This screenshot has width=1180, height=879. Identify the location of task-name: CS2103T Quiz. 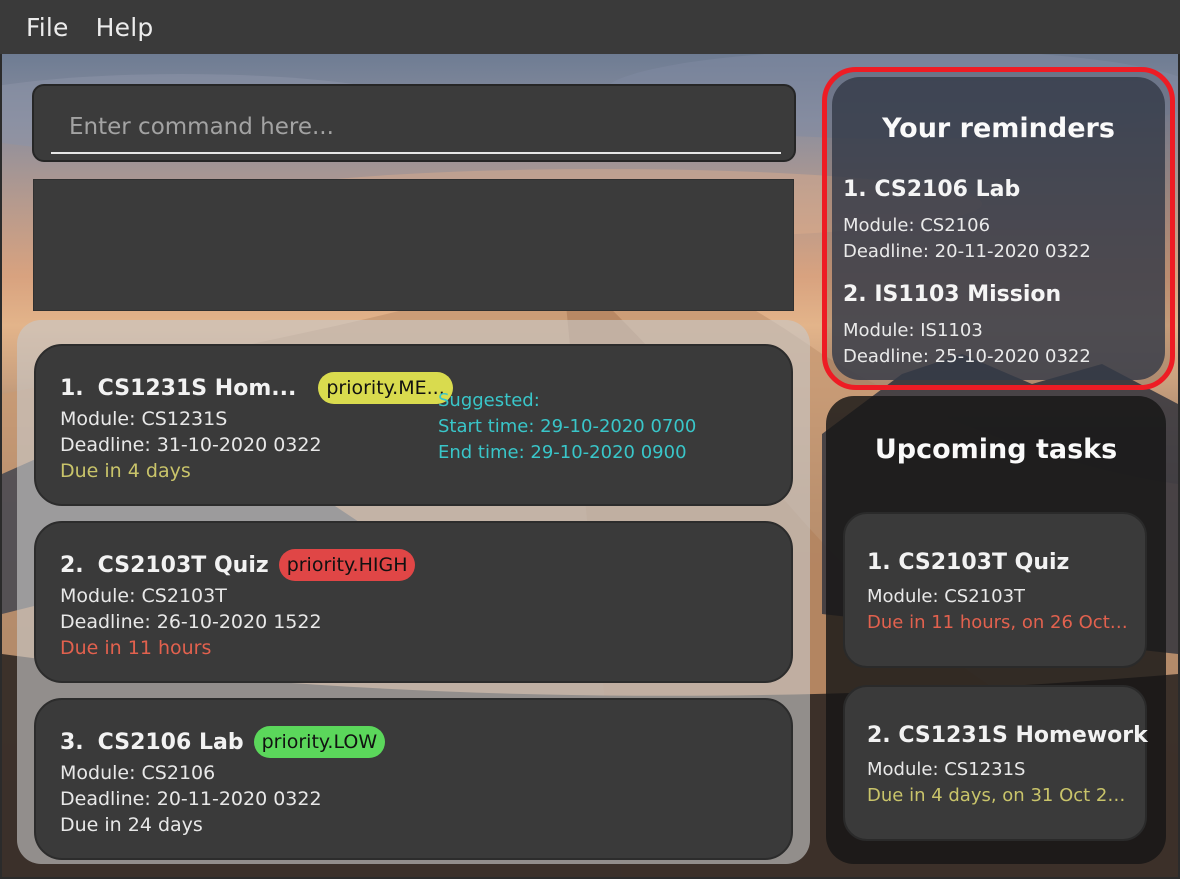
(183, 565).